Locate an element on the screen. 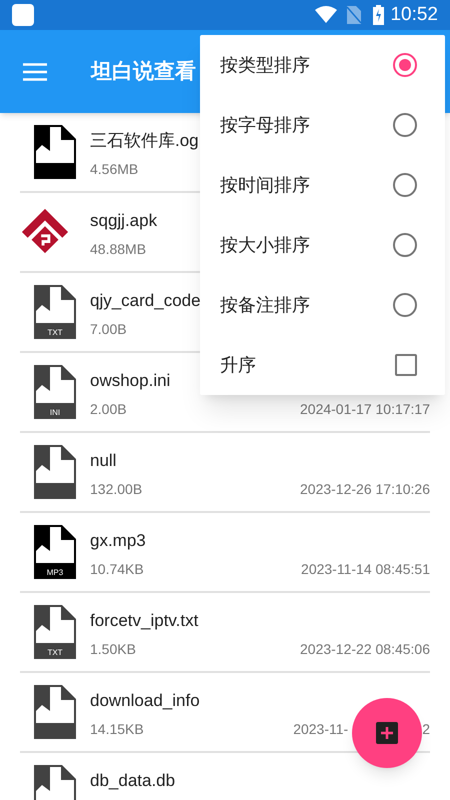 The width and height of the screenshot is (450, 800). sort-option: 按备注排序 is located at coordinates (322, 305).